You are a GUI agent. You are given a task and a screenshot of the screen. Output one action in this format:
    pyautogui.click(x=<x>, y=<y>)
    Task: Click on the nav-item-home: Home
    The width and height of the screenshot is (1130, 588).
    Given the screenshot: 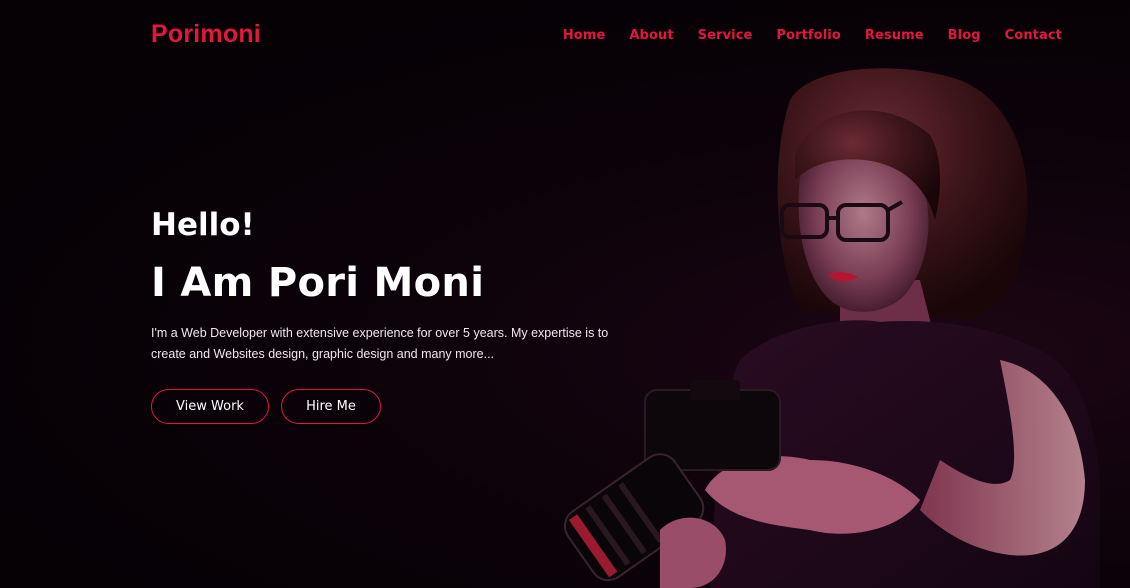 What is the action you would take?
    pyautogui.click(x=584, y=35)
    